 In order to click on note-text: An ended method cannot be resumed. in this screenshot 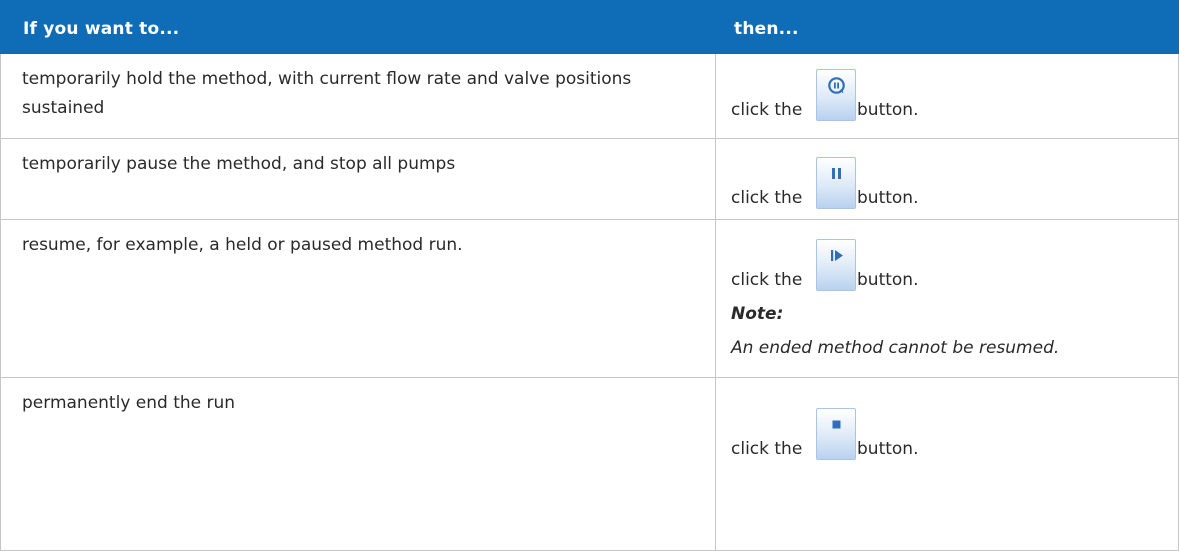, I will do `click(895, 348)`.